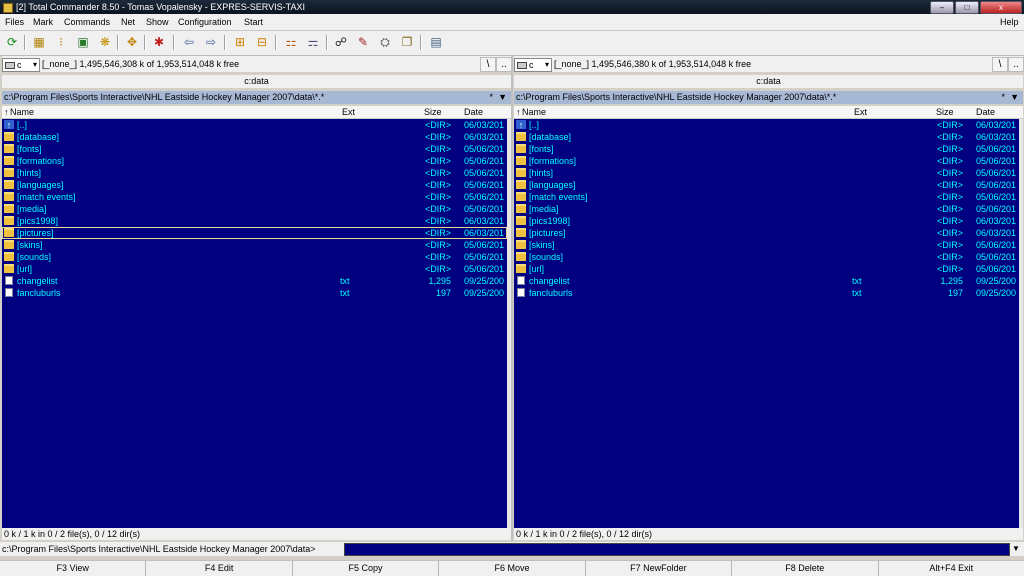 The image size is (1024, 576). What do you see at coordinates (291, 42) in the screenshot?
I see `ftp-connect-icon: ⚏` at bounding box center [291, 42].